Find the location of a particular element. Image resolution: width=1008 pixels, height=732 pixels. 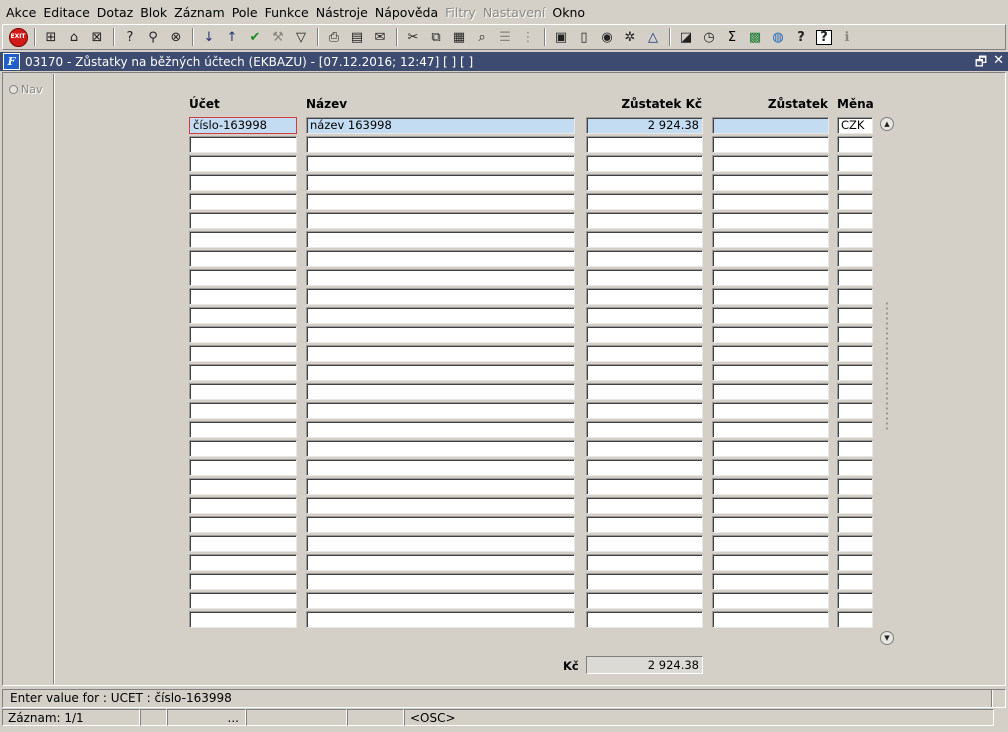

insert-record-button: ⊞ is located at coordinates (51, 37).